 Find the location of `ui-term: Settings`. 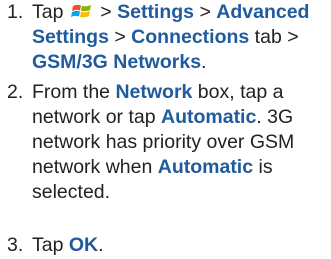

ui-term: Settings is located at coordinates (156, 12).